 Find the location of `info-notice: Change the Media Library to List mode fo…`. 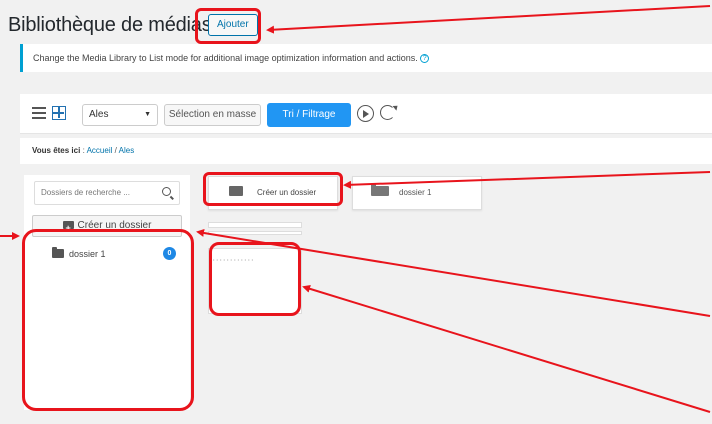

info-notice: Change the Media Library to List mode fo… is located at coordinates (366, 58).